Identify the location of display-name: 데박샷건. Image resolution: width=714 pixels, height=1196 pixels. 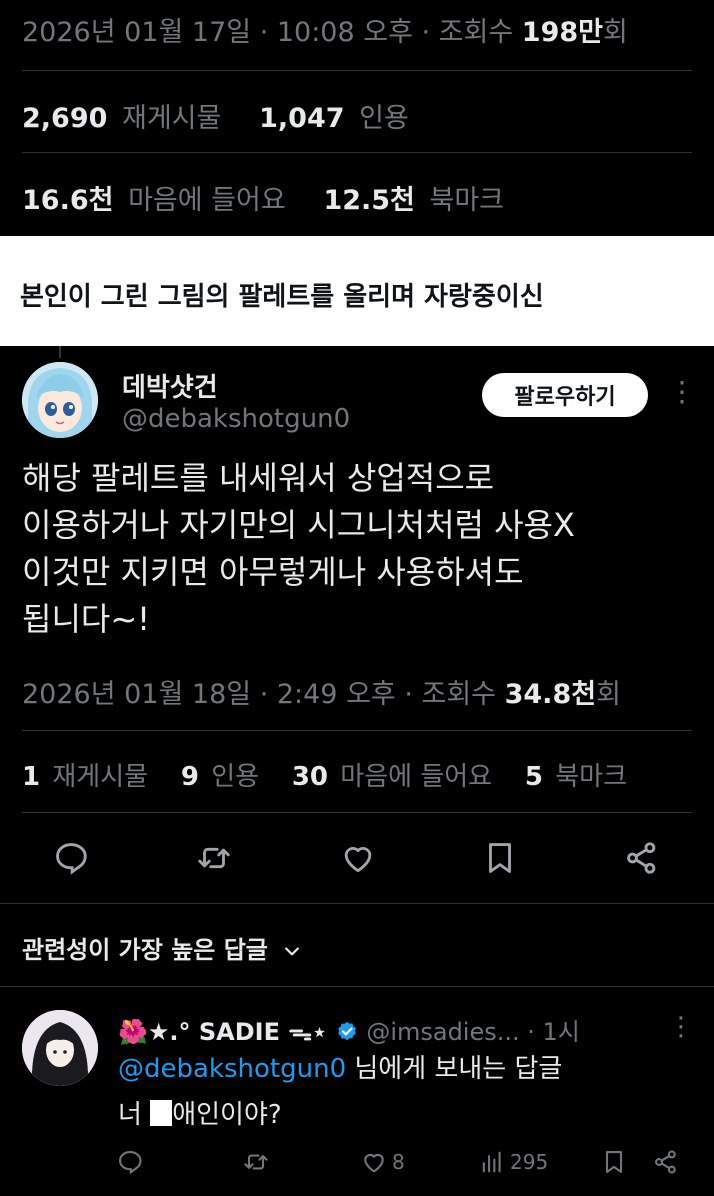
(170, 385).